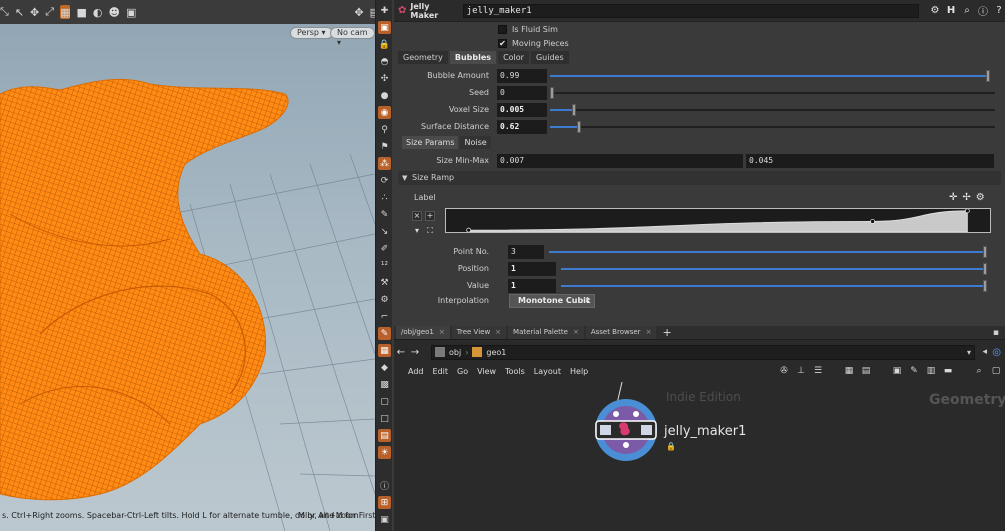 The width and height of the screenshot is (1005, 531). Describe the element at coordinates (897, 371) in the screenshot. I see `image-icon: ▣` at that location.